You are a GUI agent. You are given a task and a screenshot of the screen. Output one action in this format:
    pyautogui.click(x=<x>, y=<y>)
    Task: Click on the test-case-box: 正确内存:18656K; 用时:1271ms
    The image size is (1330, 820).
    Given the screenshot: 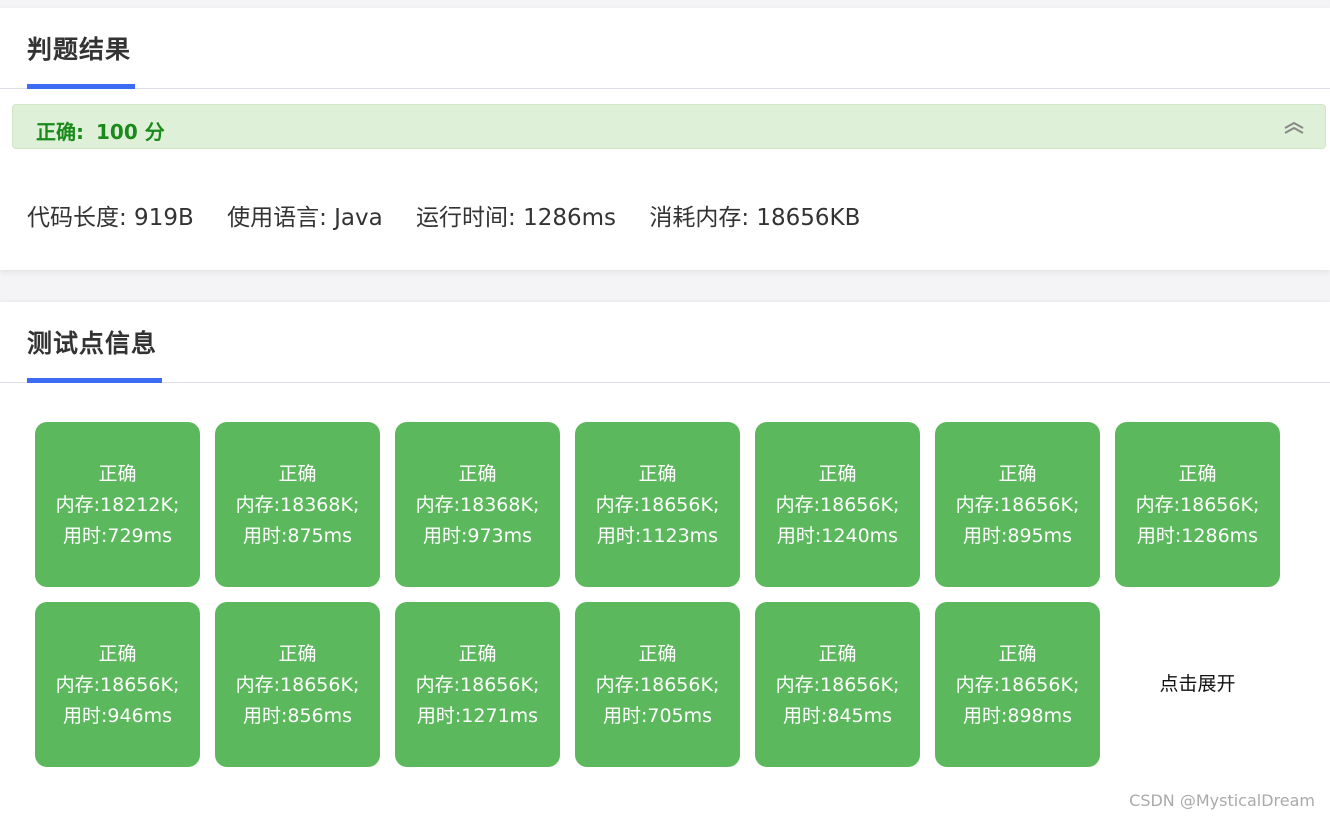 What is the action you would take?
    pyautogui.click(x=477, y=684)
    